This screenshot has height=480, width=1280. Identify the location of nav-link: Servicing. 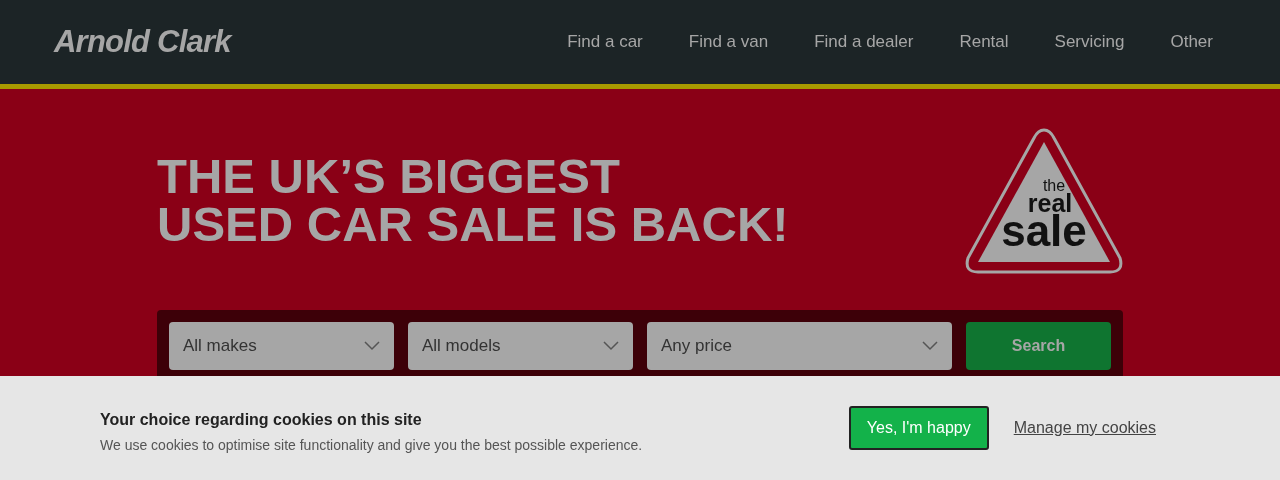
(1089, 42).